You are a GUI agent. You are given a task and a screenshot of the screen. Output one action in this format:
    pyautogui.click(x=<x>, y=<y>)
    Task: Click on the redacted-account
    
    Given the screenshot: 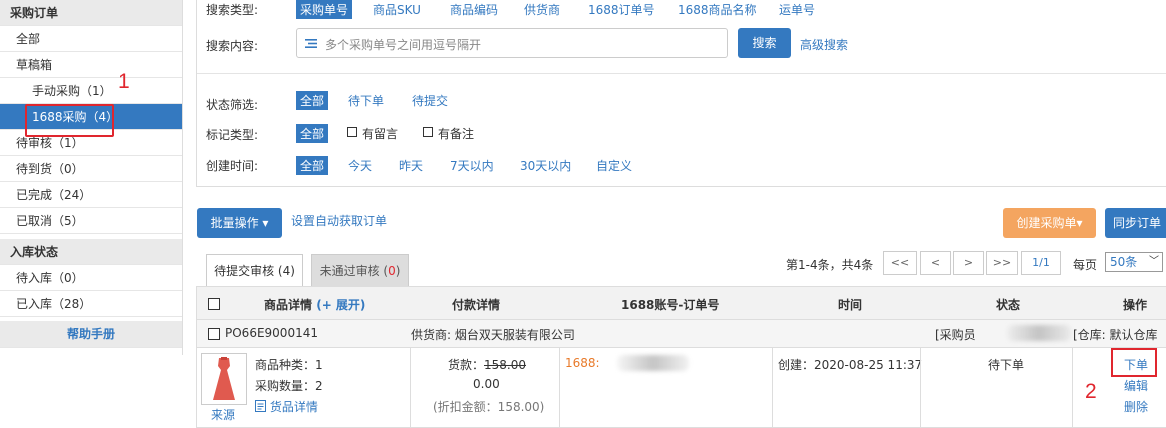 What is the action you would take?
    pyautogui.click(x=653, y=363)
    